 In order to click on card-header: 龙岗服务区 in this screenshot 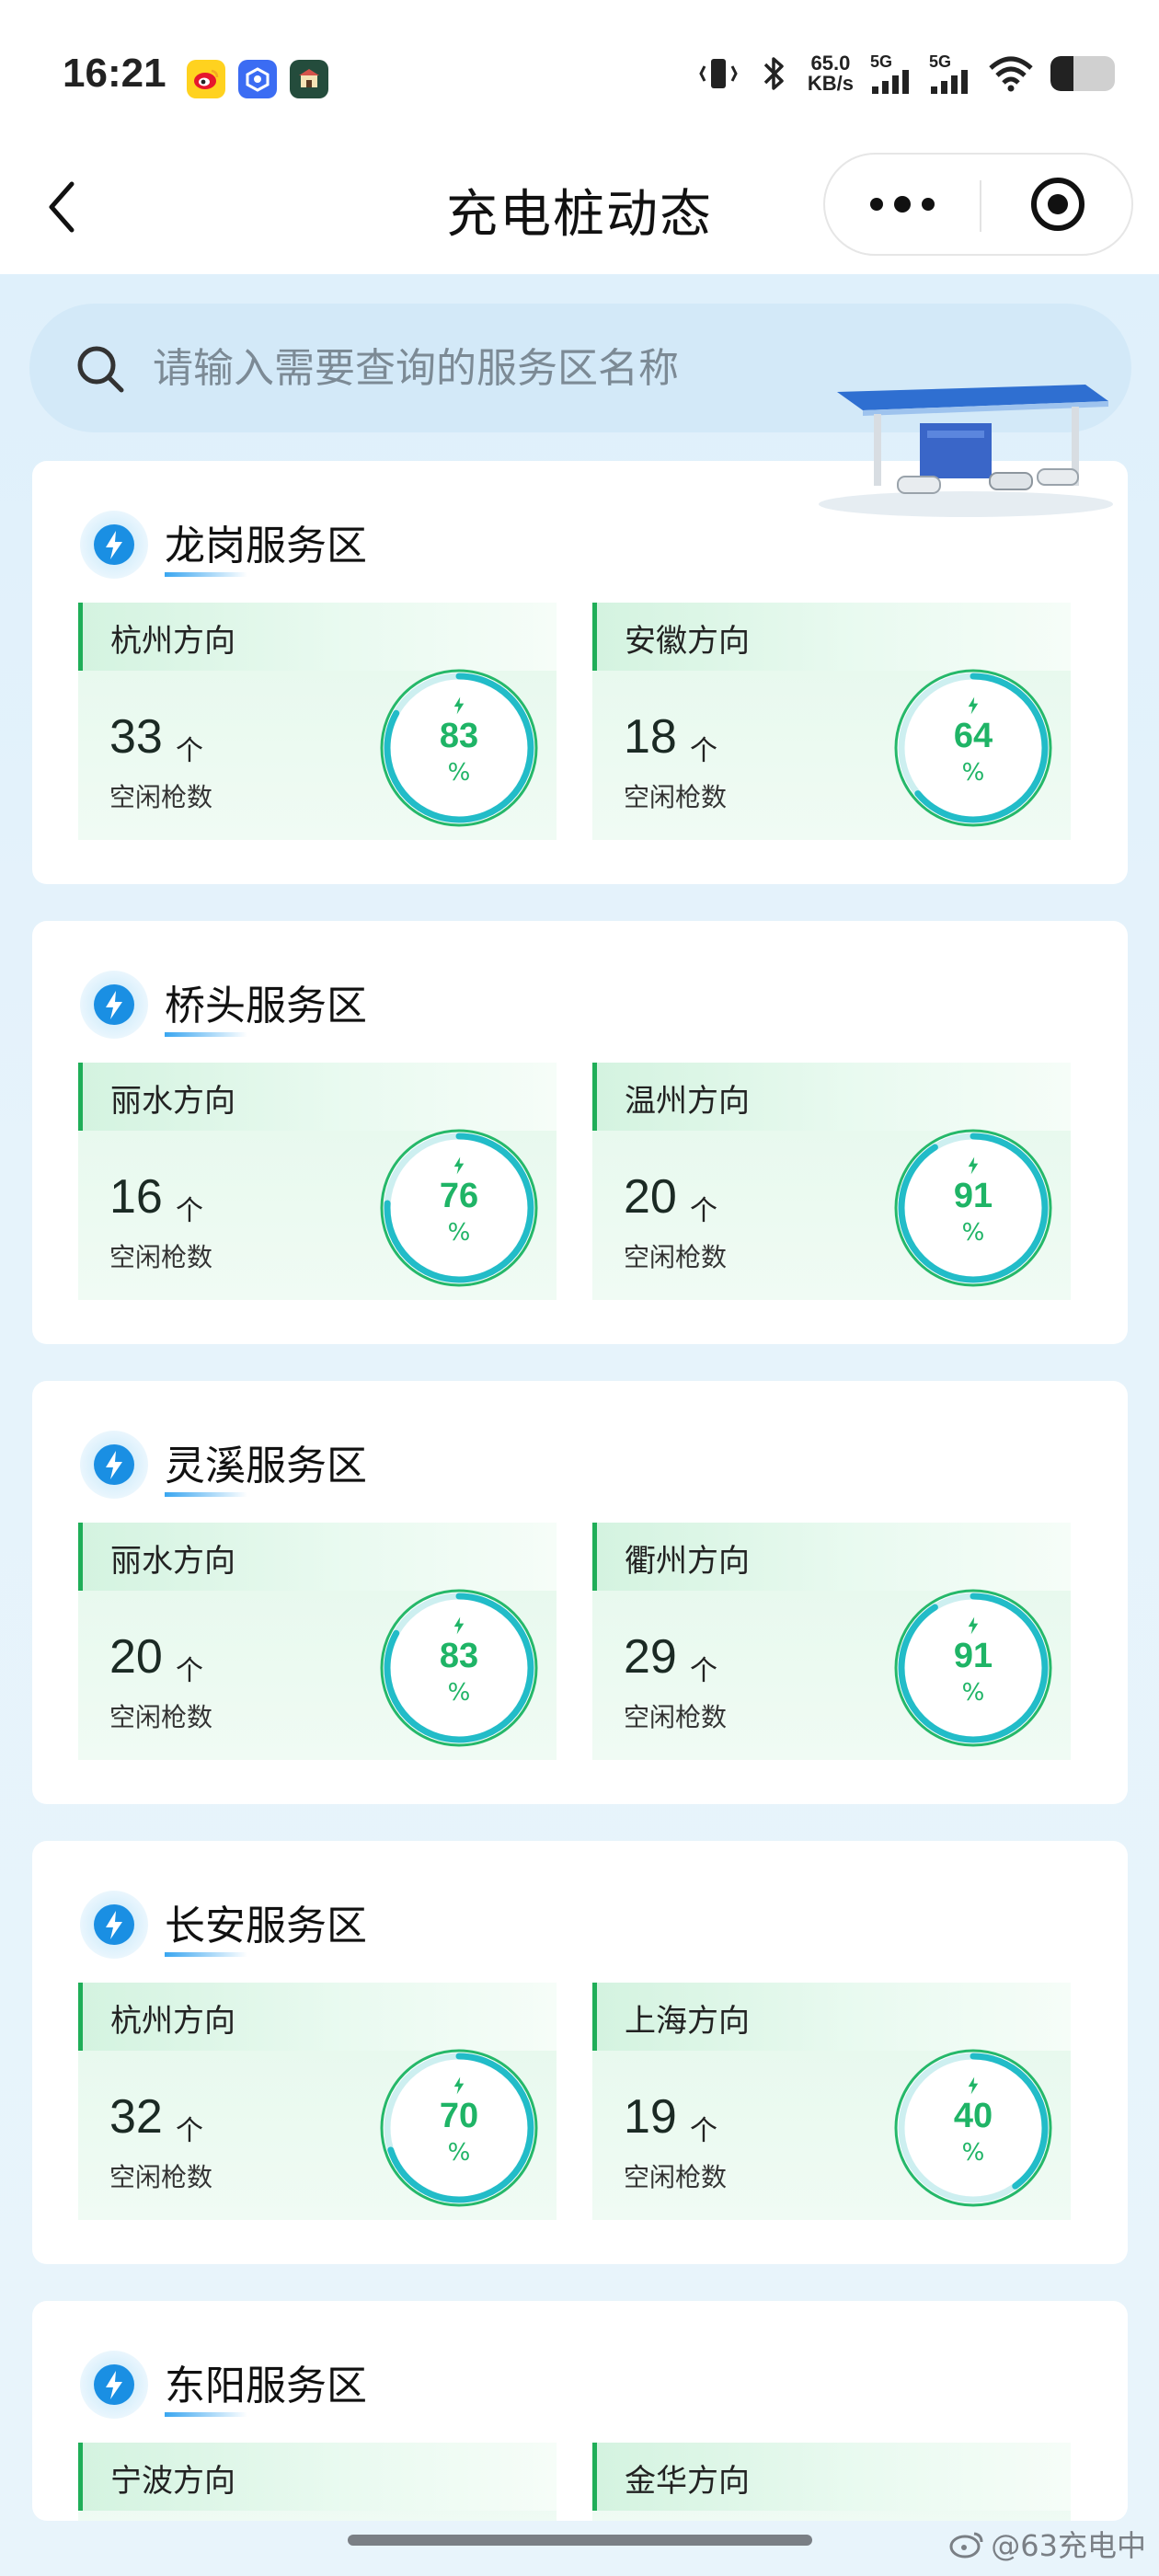, I will do `click(223, 544)`.